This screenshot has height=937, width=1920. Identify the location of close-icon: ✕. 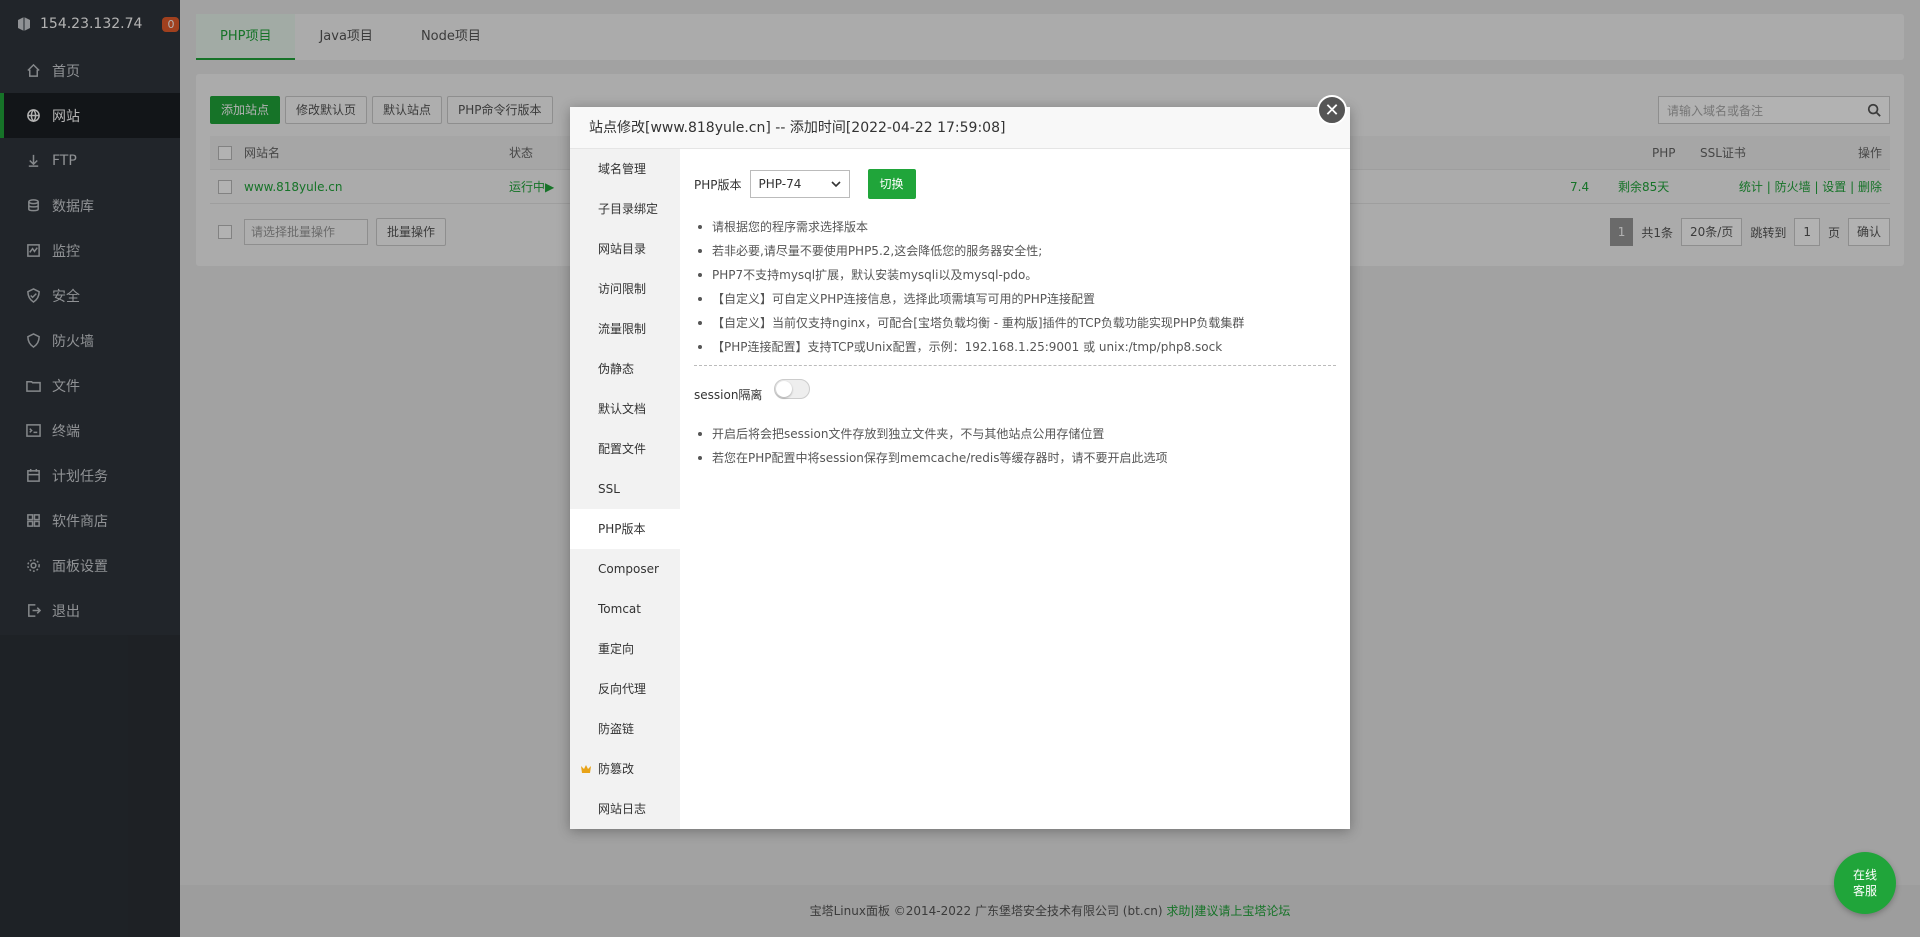
(1332, 110).